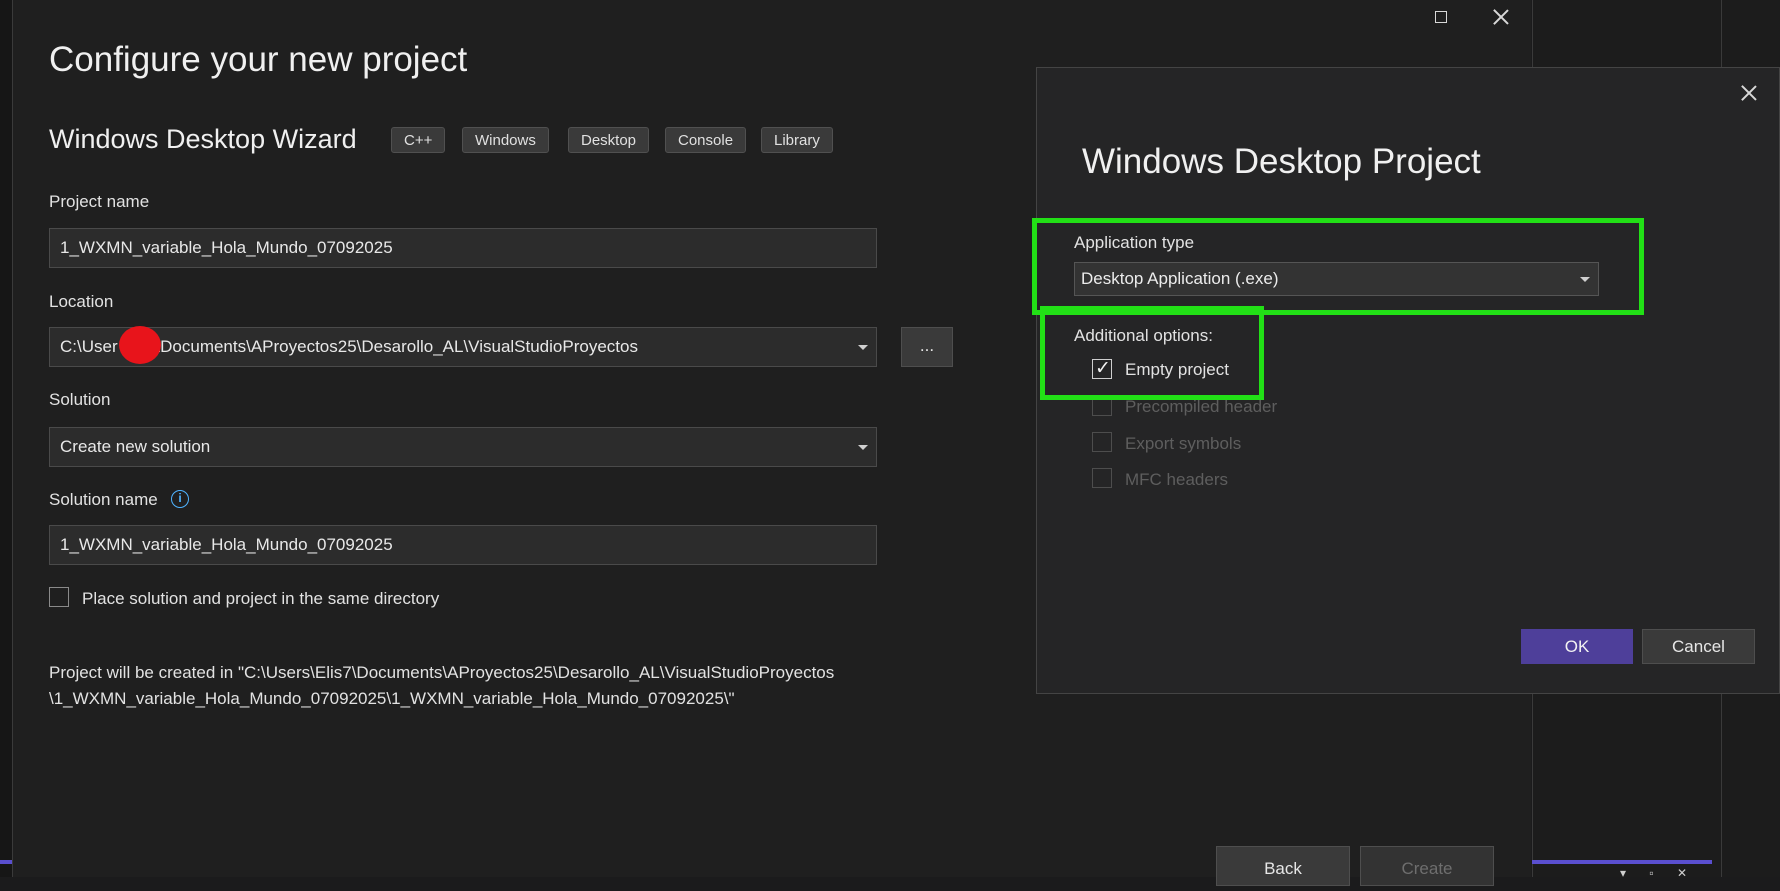 The image size is (1780, 891). I want to click on dialog-close-button, so click(1749, 93).